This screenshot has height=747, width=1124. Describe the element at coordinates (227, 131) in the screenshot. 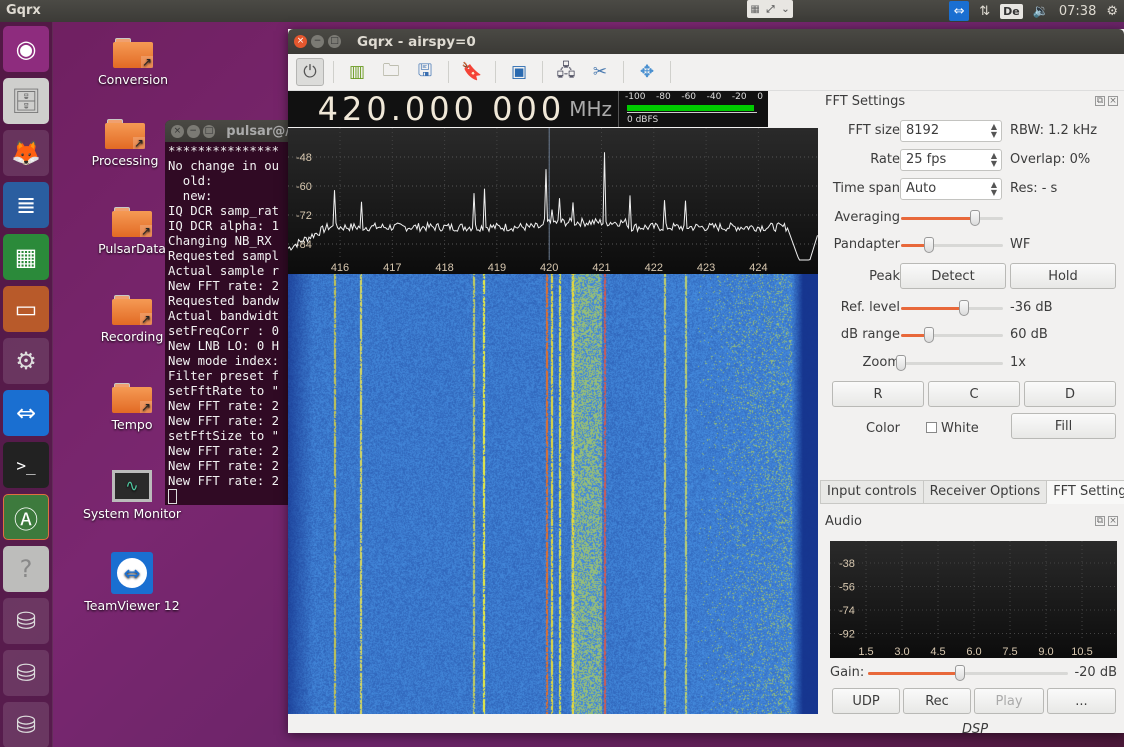

I see `terminal-titlebar: × − □ pulsar@/` at that location.